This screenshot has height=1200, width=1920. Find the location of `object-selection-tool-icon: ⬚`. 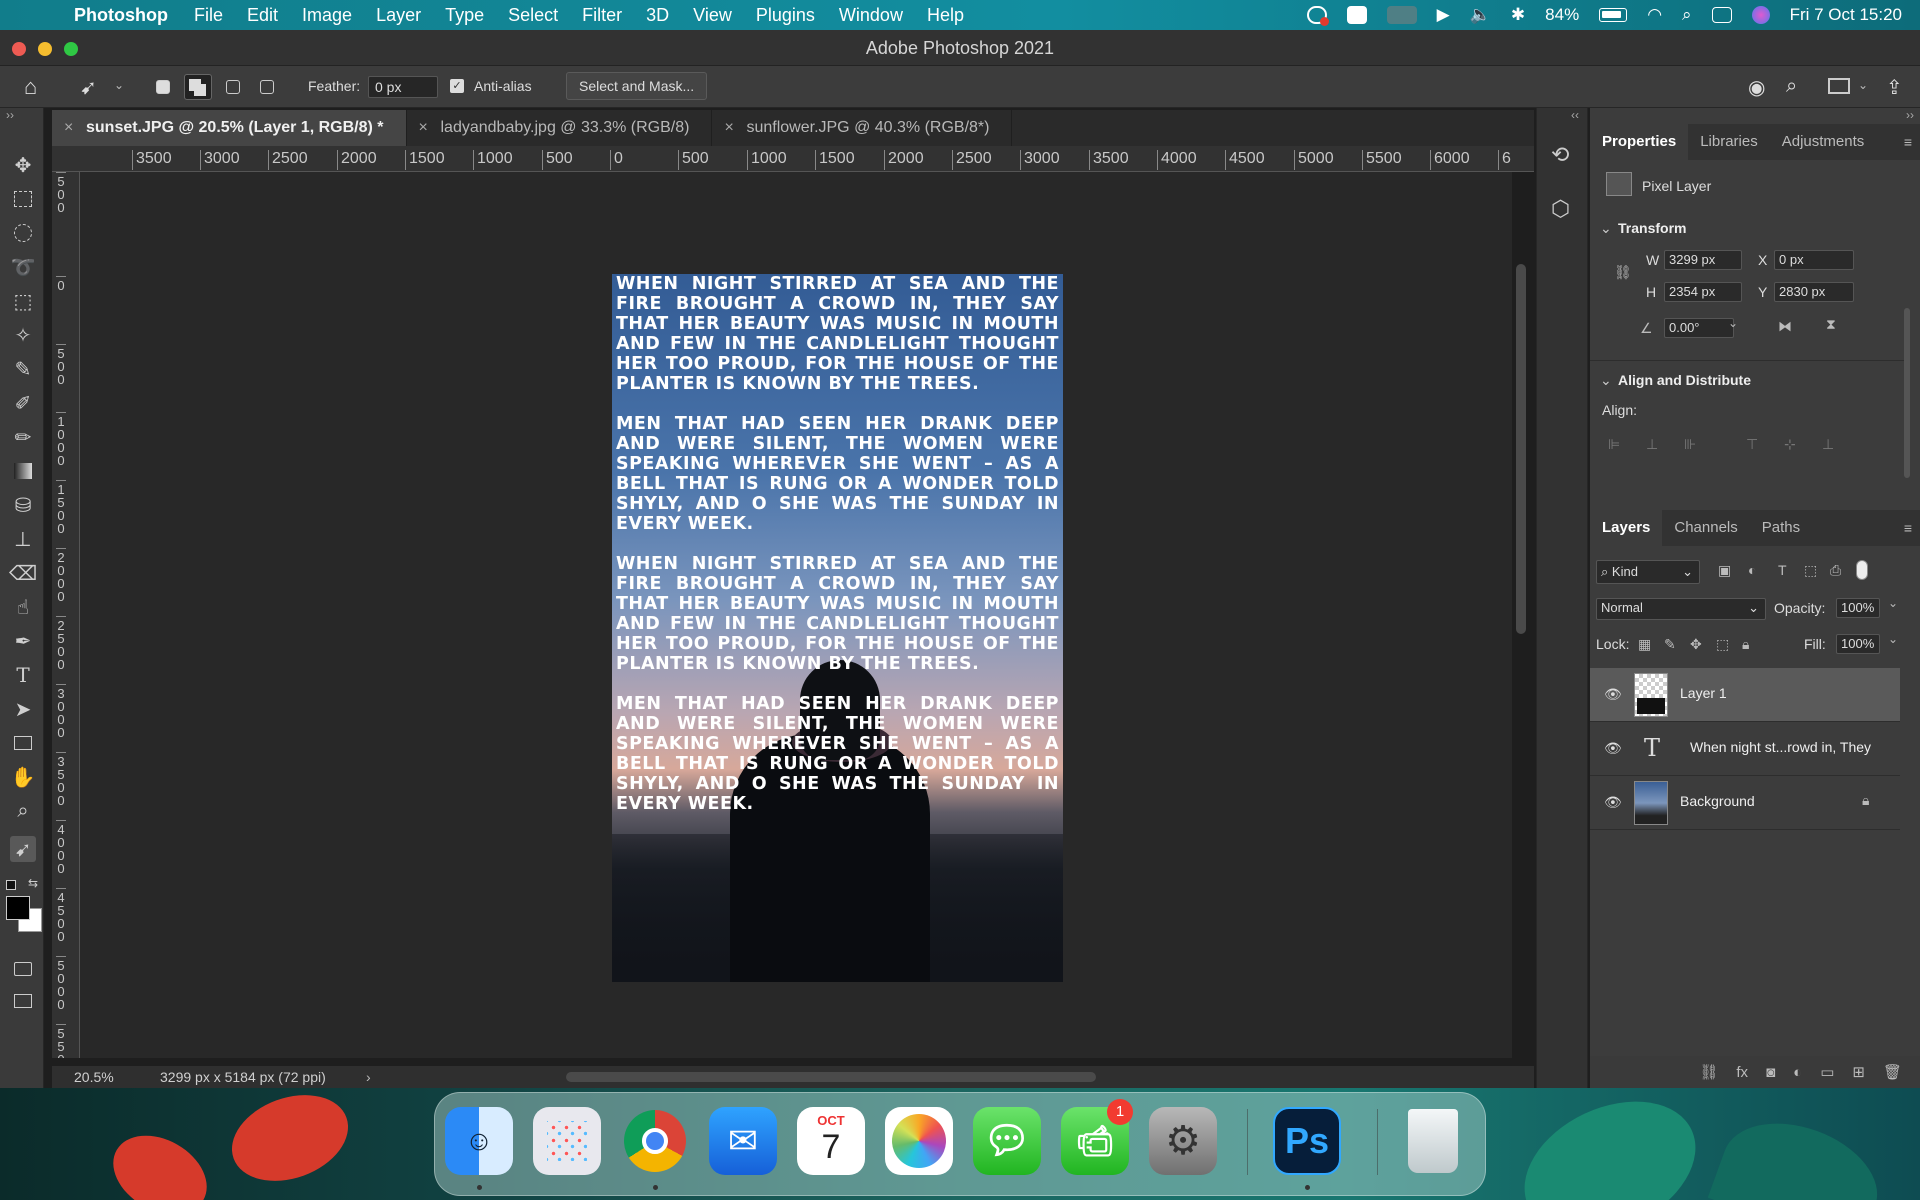

object-selection-tool-icon: ⬚ is located at coordinates (23, 301).